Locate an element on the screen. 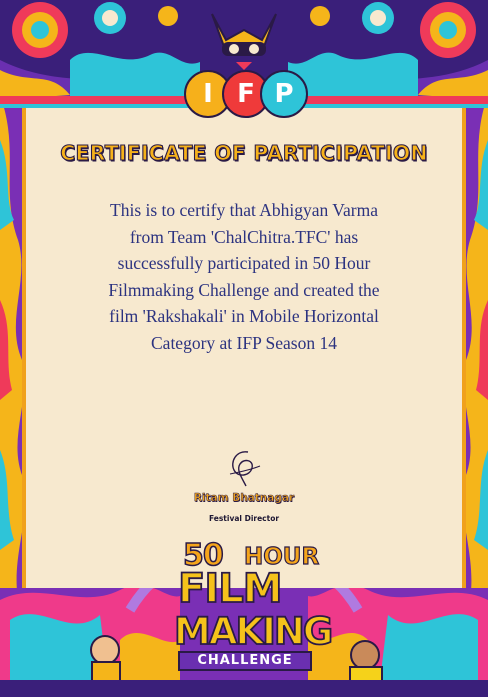 The height and width of the screenshot is (697, 488). body-line: successfully participated in 50 Hour is located at coordinates (244, 263).